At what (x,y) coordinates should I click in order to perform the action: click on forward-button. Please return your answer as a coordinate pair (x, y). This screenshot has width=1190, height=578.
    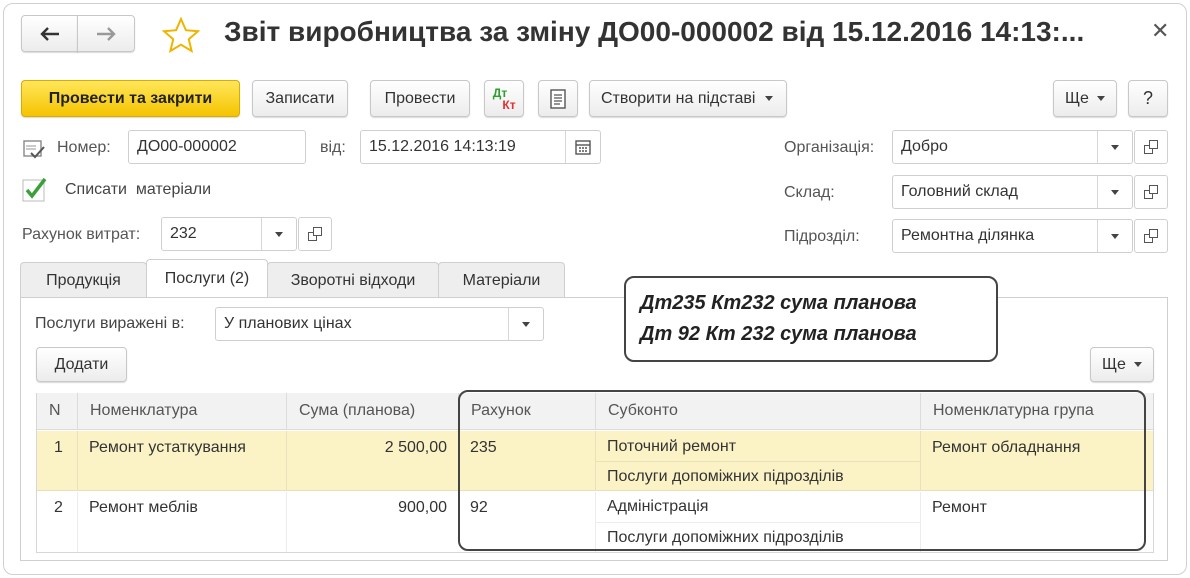
    Looking at the image, I should click on (106, 33).